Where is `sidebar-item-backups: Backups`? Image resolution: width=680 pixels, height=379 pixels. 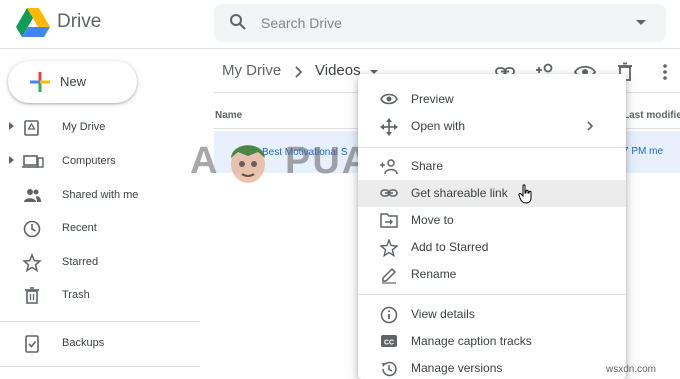 sidebar-item-backups: Backups is located at coordinates (100, 344).